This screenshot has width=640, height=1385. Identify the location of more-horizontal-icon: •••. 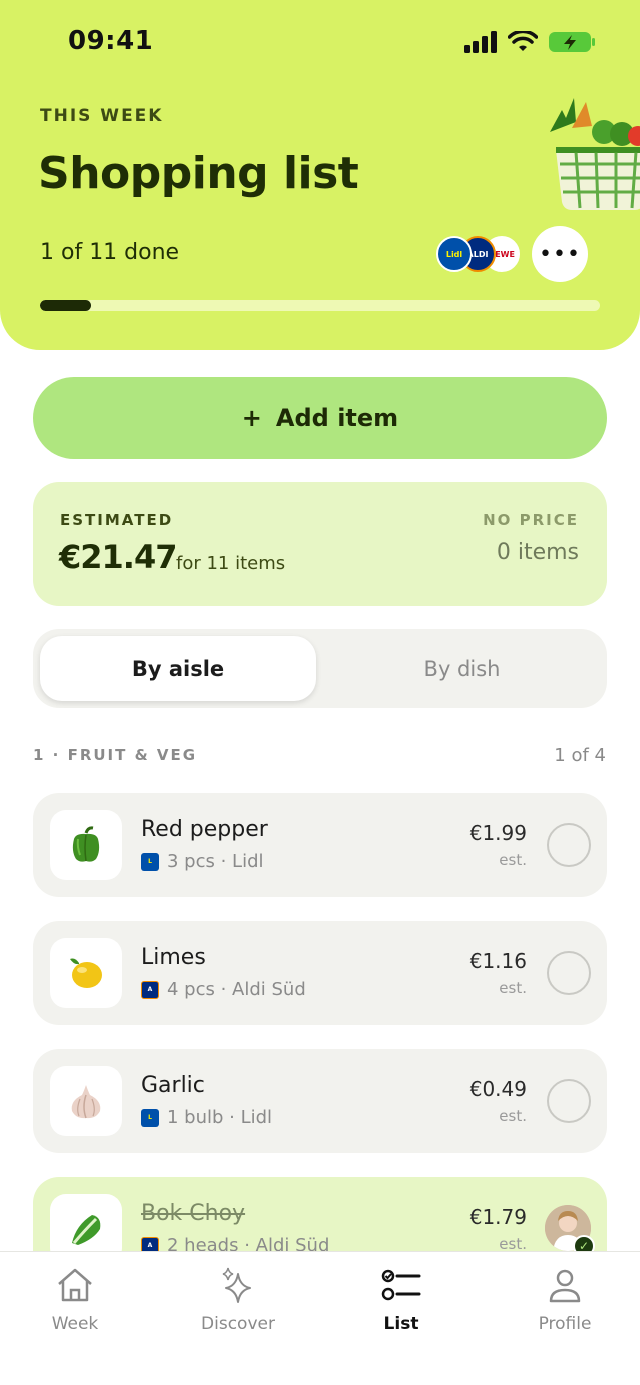
(560, 254).